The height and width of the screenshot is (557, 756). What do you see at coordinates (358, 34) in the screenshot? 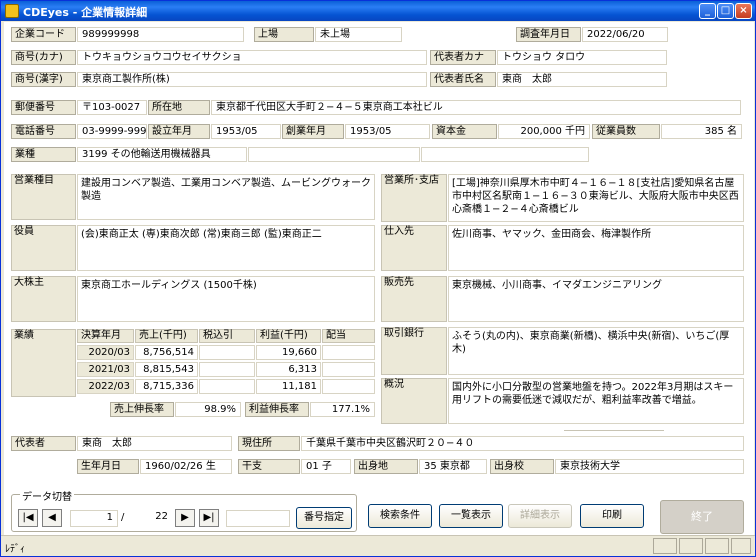
I see `listed-value: 未上場` at bounding box center [358, 34].